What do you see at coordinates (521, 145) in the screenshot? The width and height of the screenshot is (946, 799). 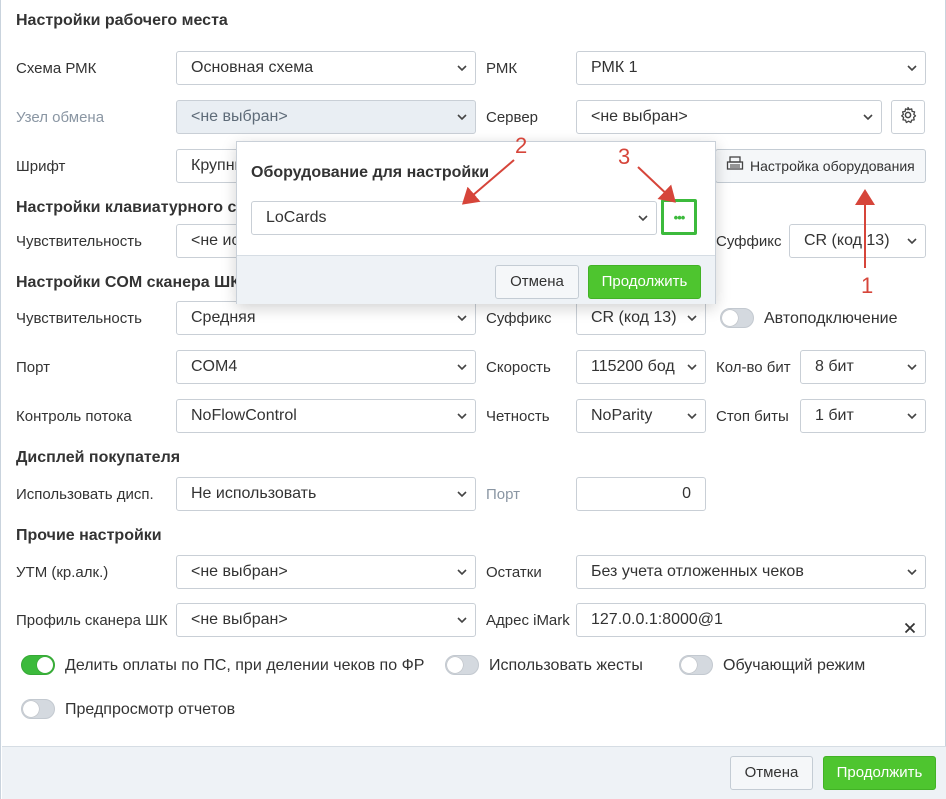 I see `annotation-number-2: 2` at bounding box center [521, 145].